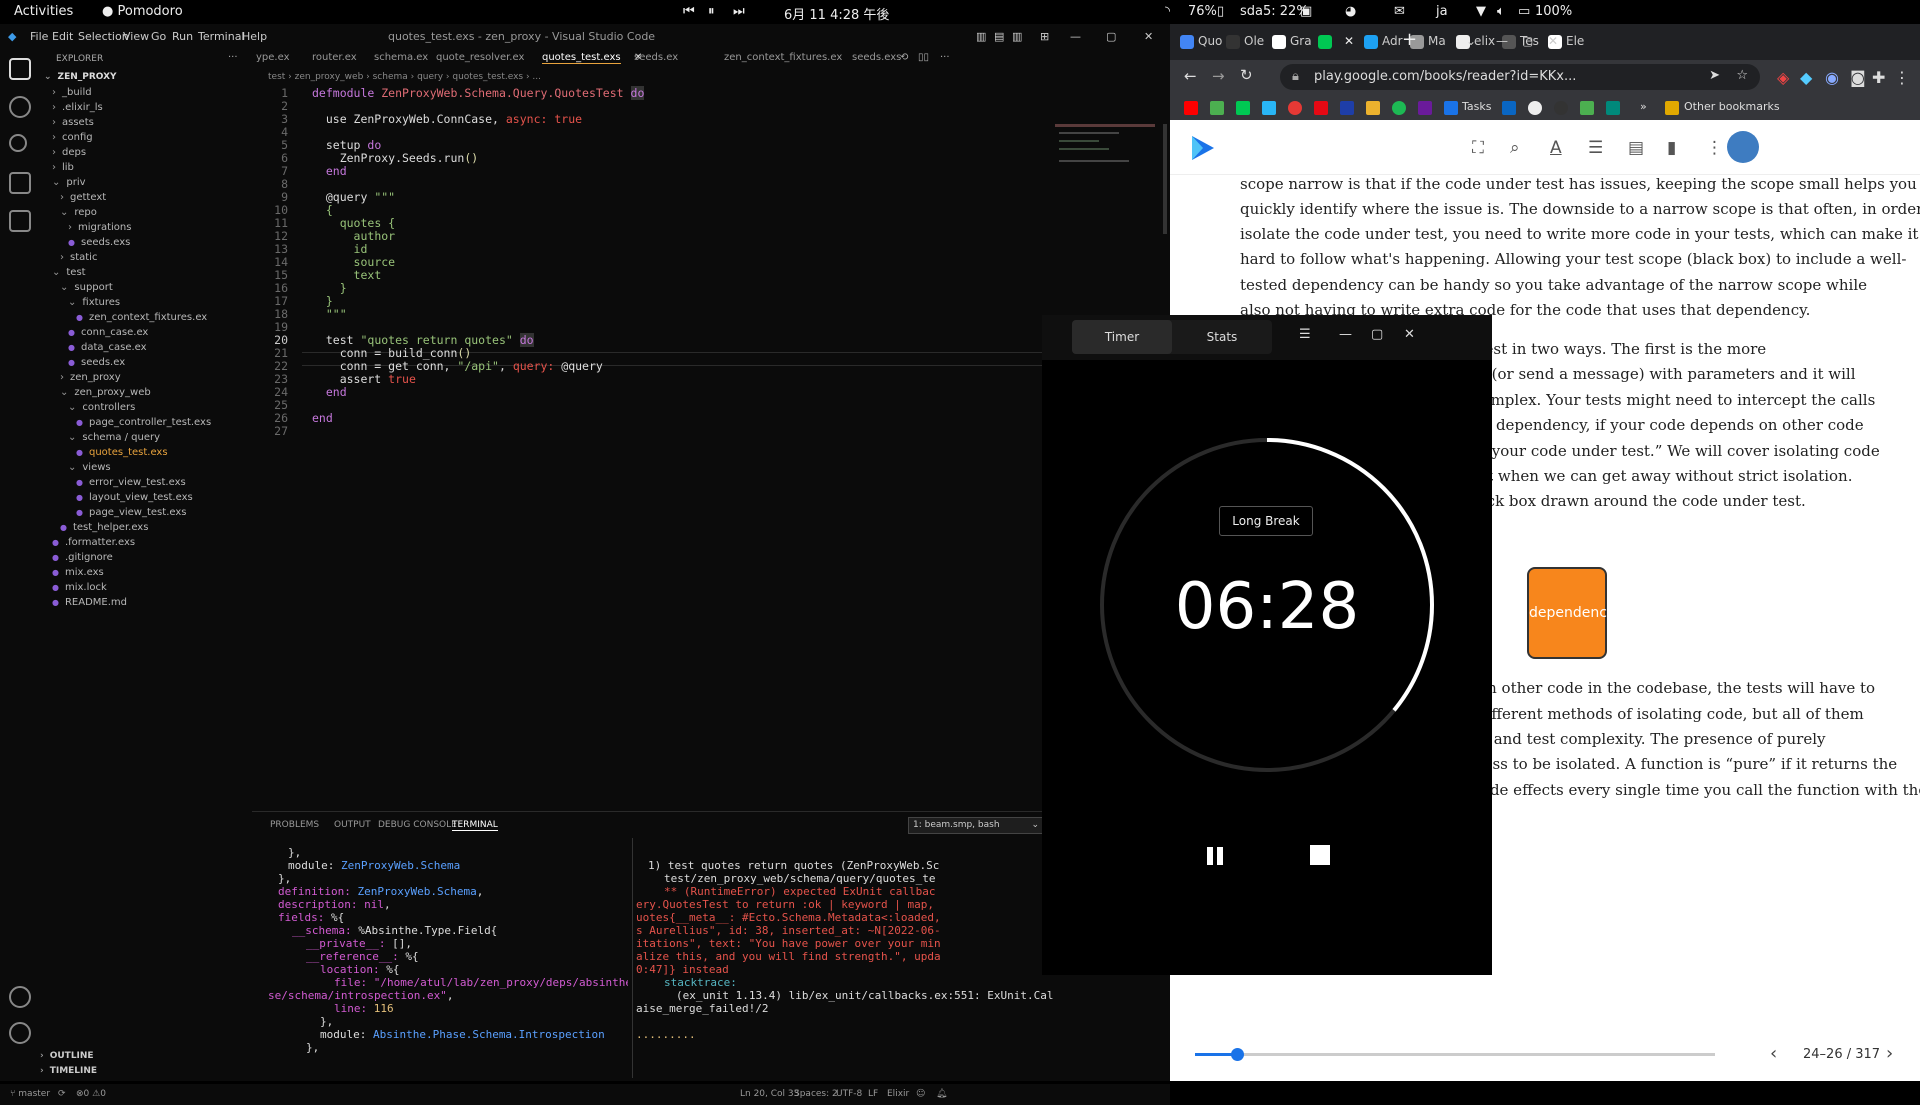  What do you see at coordinates (20, 221) in the screenshot?
I see `extensions-icon` at bounding box center [20, 221].